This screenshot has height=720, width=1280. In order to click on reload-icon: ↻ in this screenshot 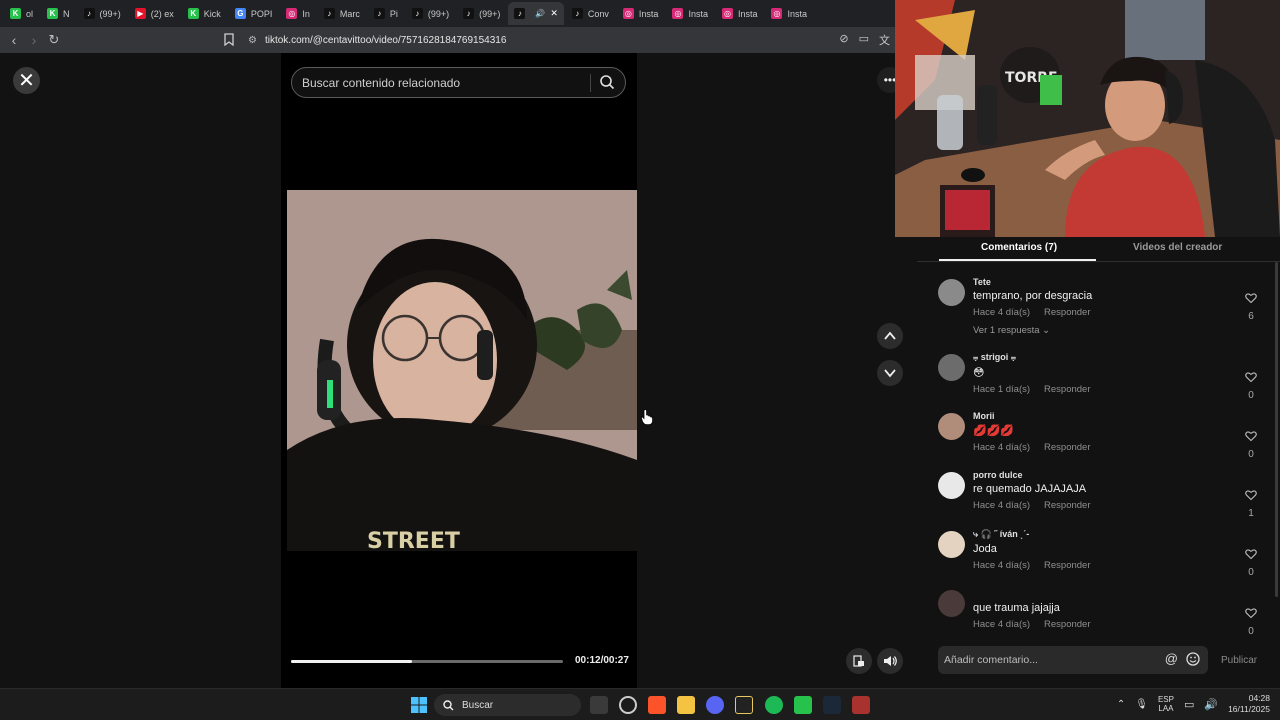, I will do `click(54, 40)`.